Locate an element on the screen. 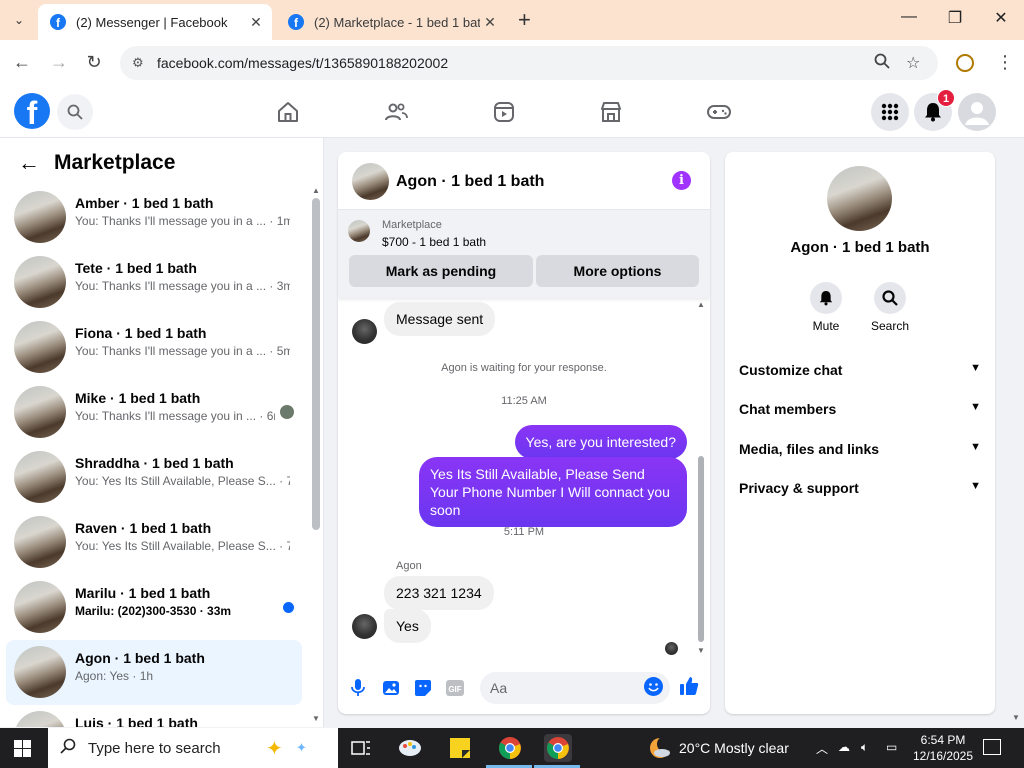 This screenshot has width=1024, height=768. chrome-active-icon is located at coordinates (558, 748).